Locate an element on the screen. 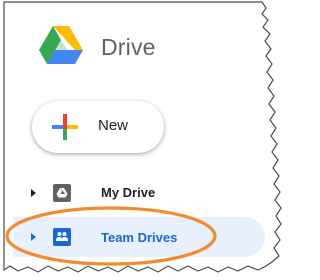 The image size is (320, 280). sidebar-item-label: Team Drives is located at coordinates (139, 237).